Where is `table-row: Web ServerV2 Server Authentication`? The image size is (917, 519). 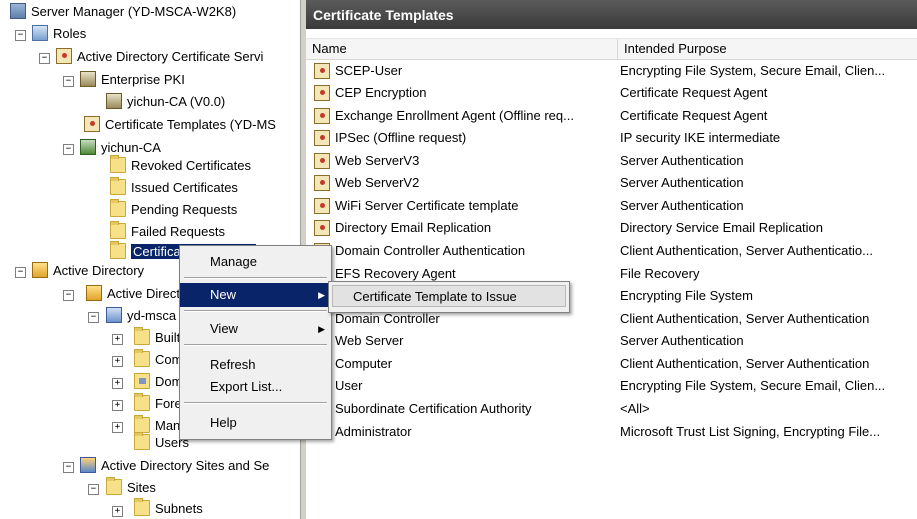
table-row: Web ServerV2 Server Authentication is located at coordinates (611, 183).